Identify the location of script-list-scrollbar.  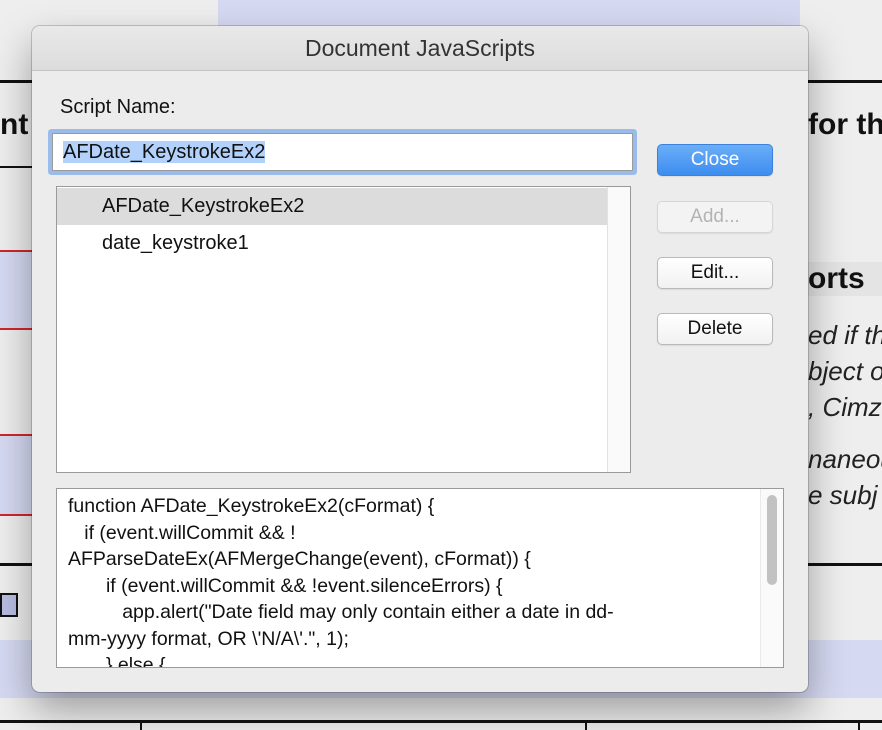
(618, 329).